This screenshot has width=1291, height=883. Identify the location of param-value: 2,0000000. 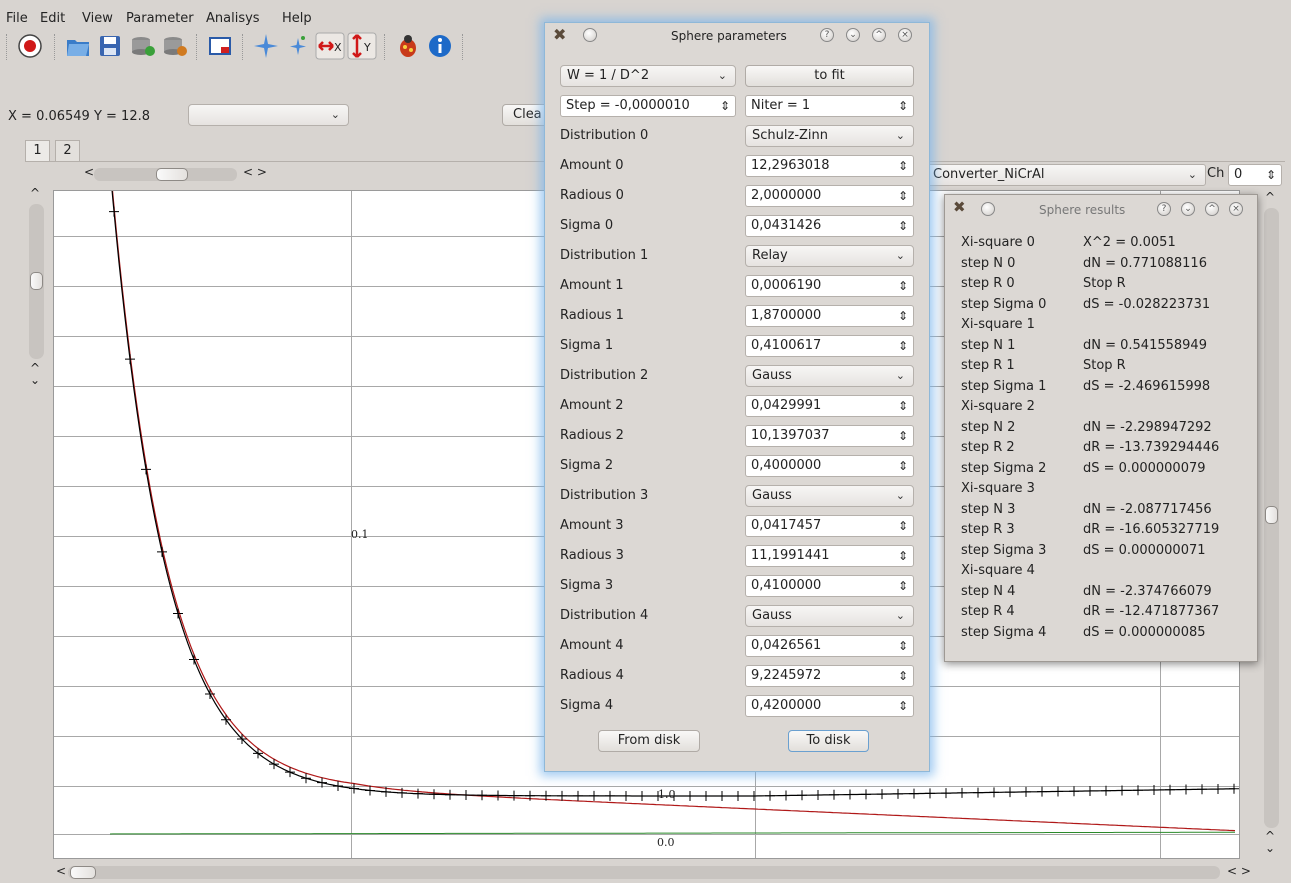
(786, 195).